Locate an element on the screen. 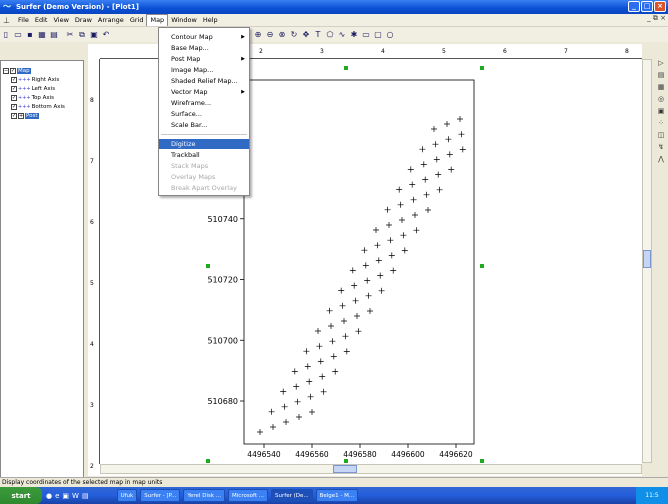 This screenshot has width=668, height=504. tree-item-top-axis: ✓ +++ Top Axis is located at coordinates (32, 98).